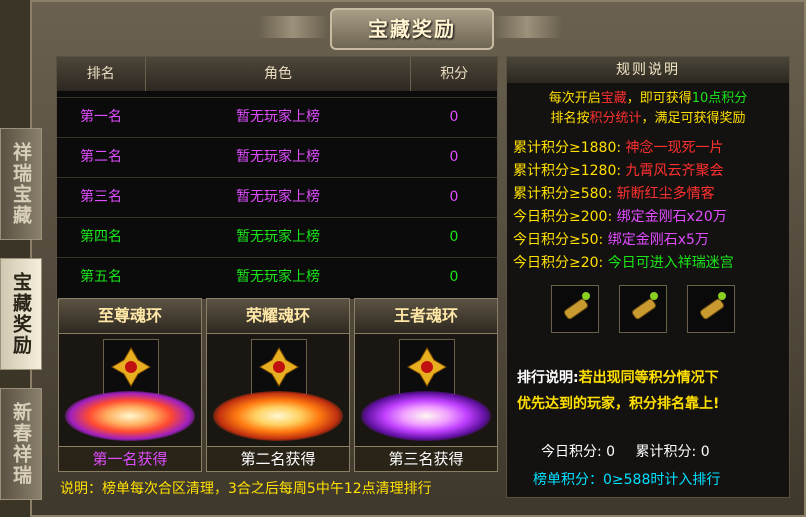 Image resolution: width=806 pixels, height=517 pixels. I want to click on tier-cond: 今日积分≥20:, so click(558, 263).